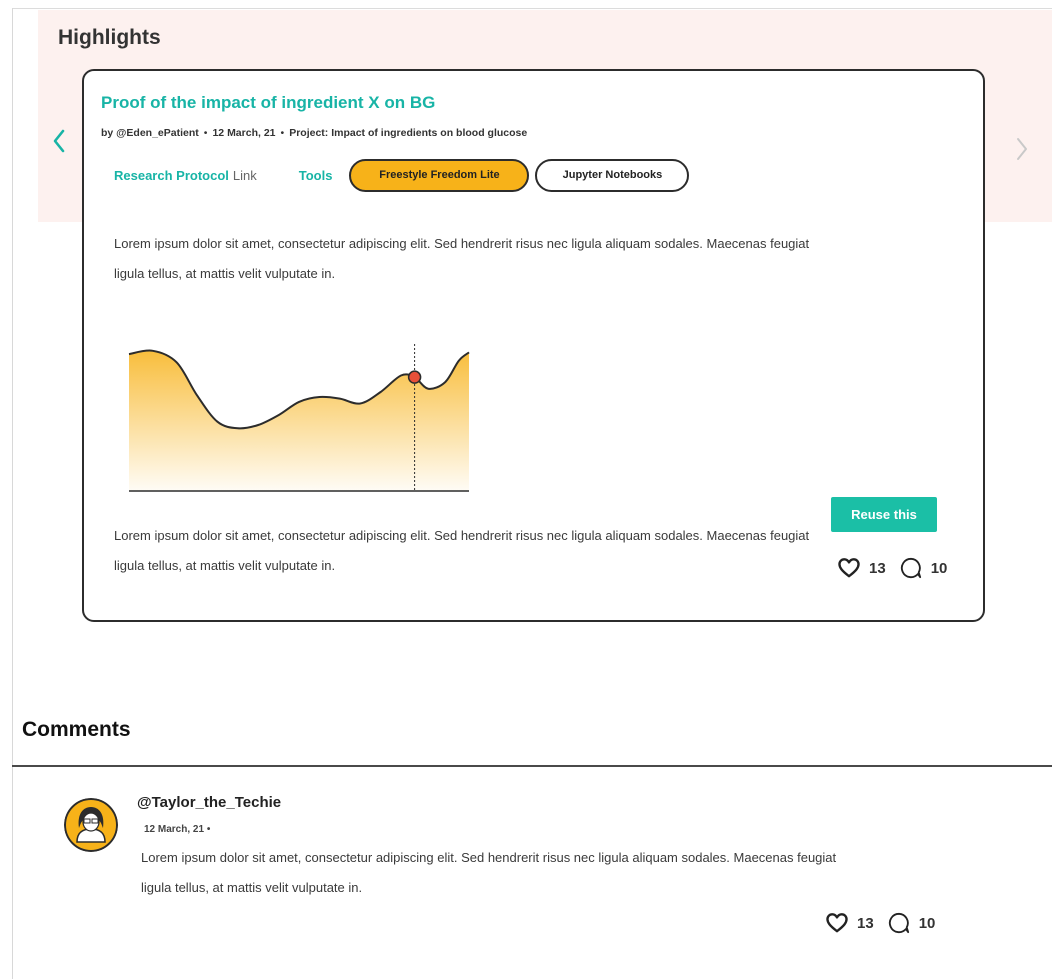 The image size is (1052, 979). What do you see at coordinates (414, 377) in the screenshot?
I see `chart-highlight-marker` at bounding box center [414, 377].